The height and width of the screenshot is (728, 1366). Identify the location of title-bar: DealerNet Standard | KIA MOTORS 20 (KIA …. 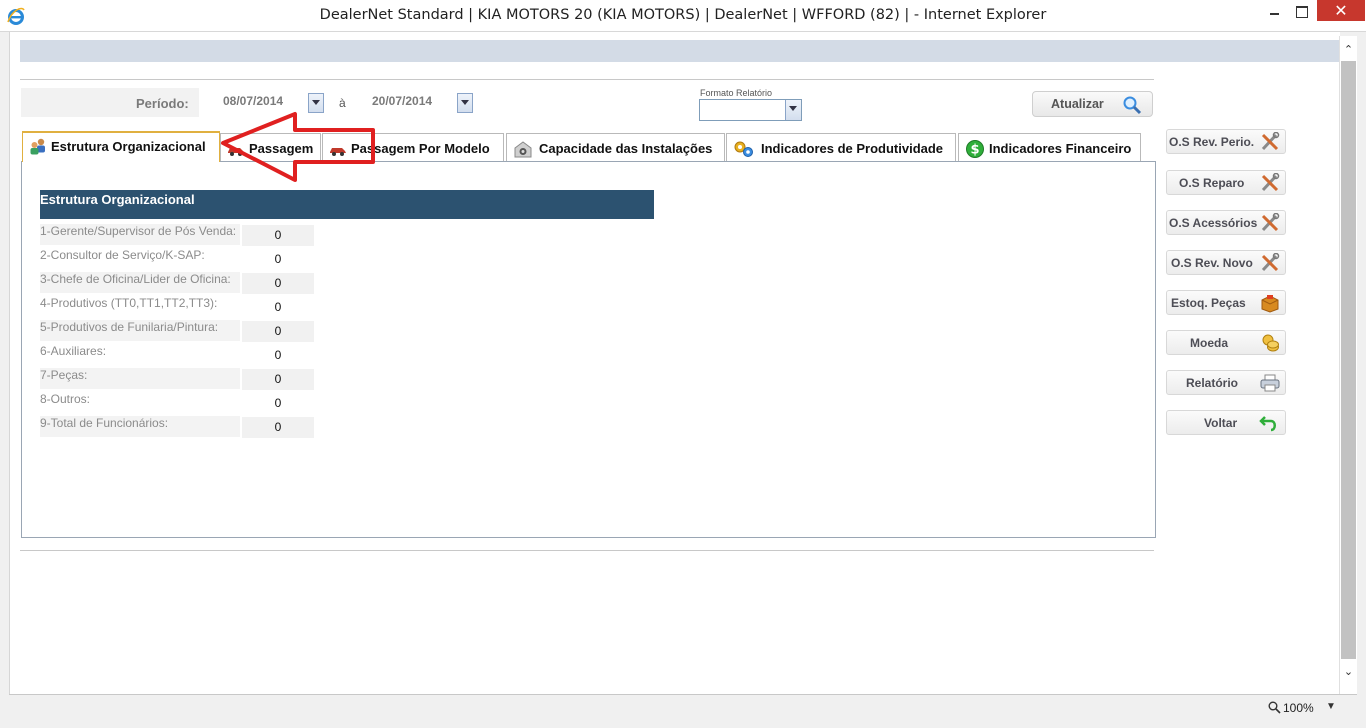
(683, 16).